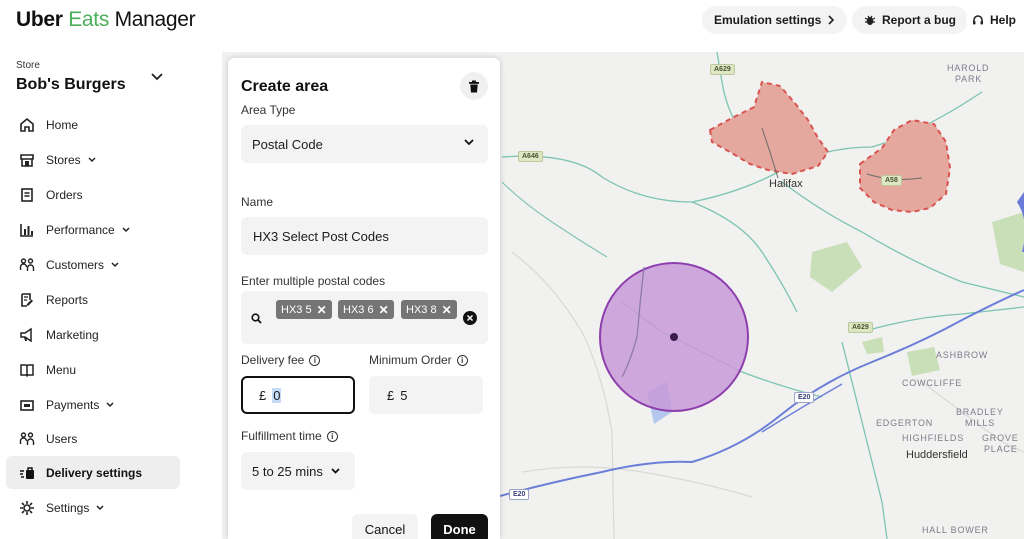 The height and width of the screenshot is (539, 1024). Describe the element at coordinates (287, 471) in the screenshot. I see `fulfillment-time-value: 5 to 25 mins` at that location.